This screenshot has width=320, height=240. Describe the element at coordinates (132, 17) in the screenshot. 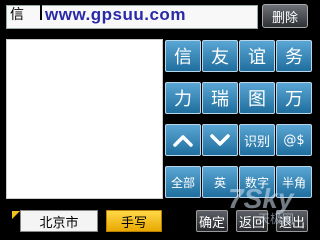

I see `search-input` at that location.